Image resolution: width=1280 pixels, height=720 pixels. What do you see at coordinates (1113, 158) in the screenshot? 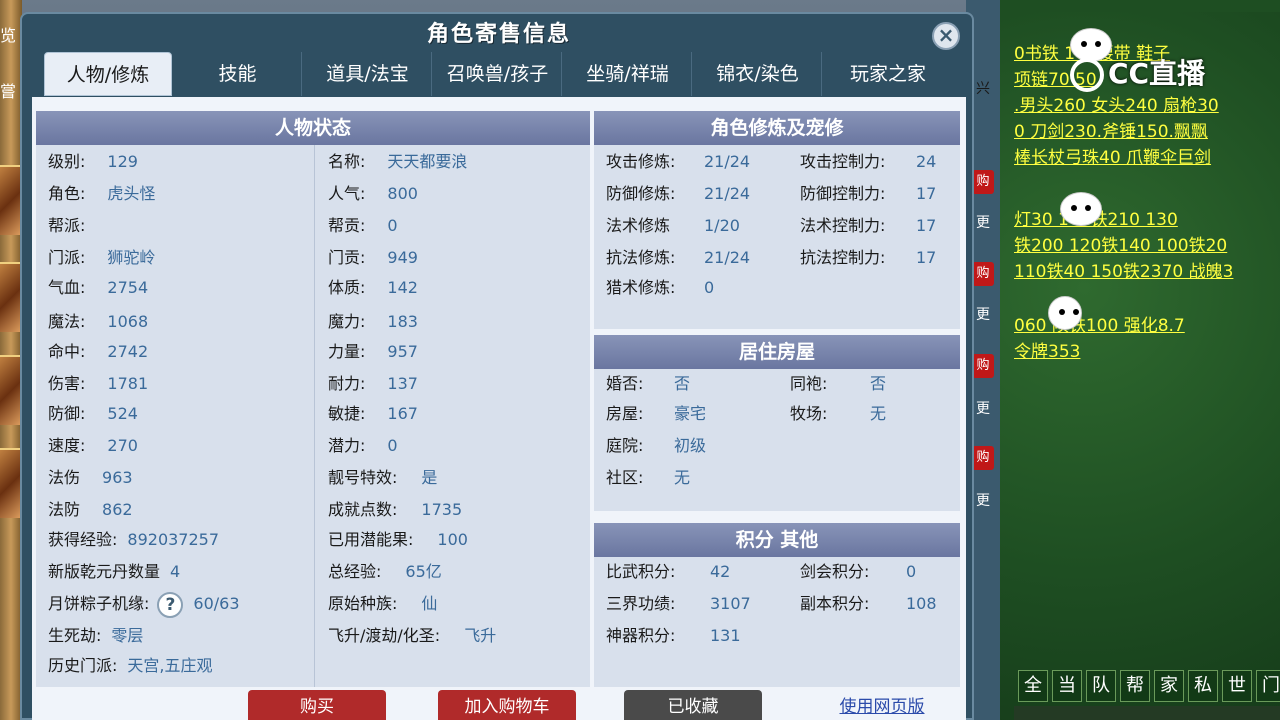
I see `chat-message: 棒长杖弓珠40 爪鞭伞巨剑` at bounding box center [1113, 158].